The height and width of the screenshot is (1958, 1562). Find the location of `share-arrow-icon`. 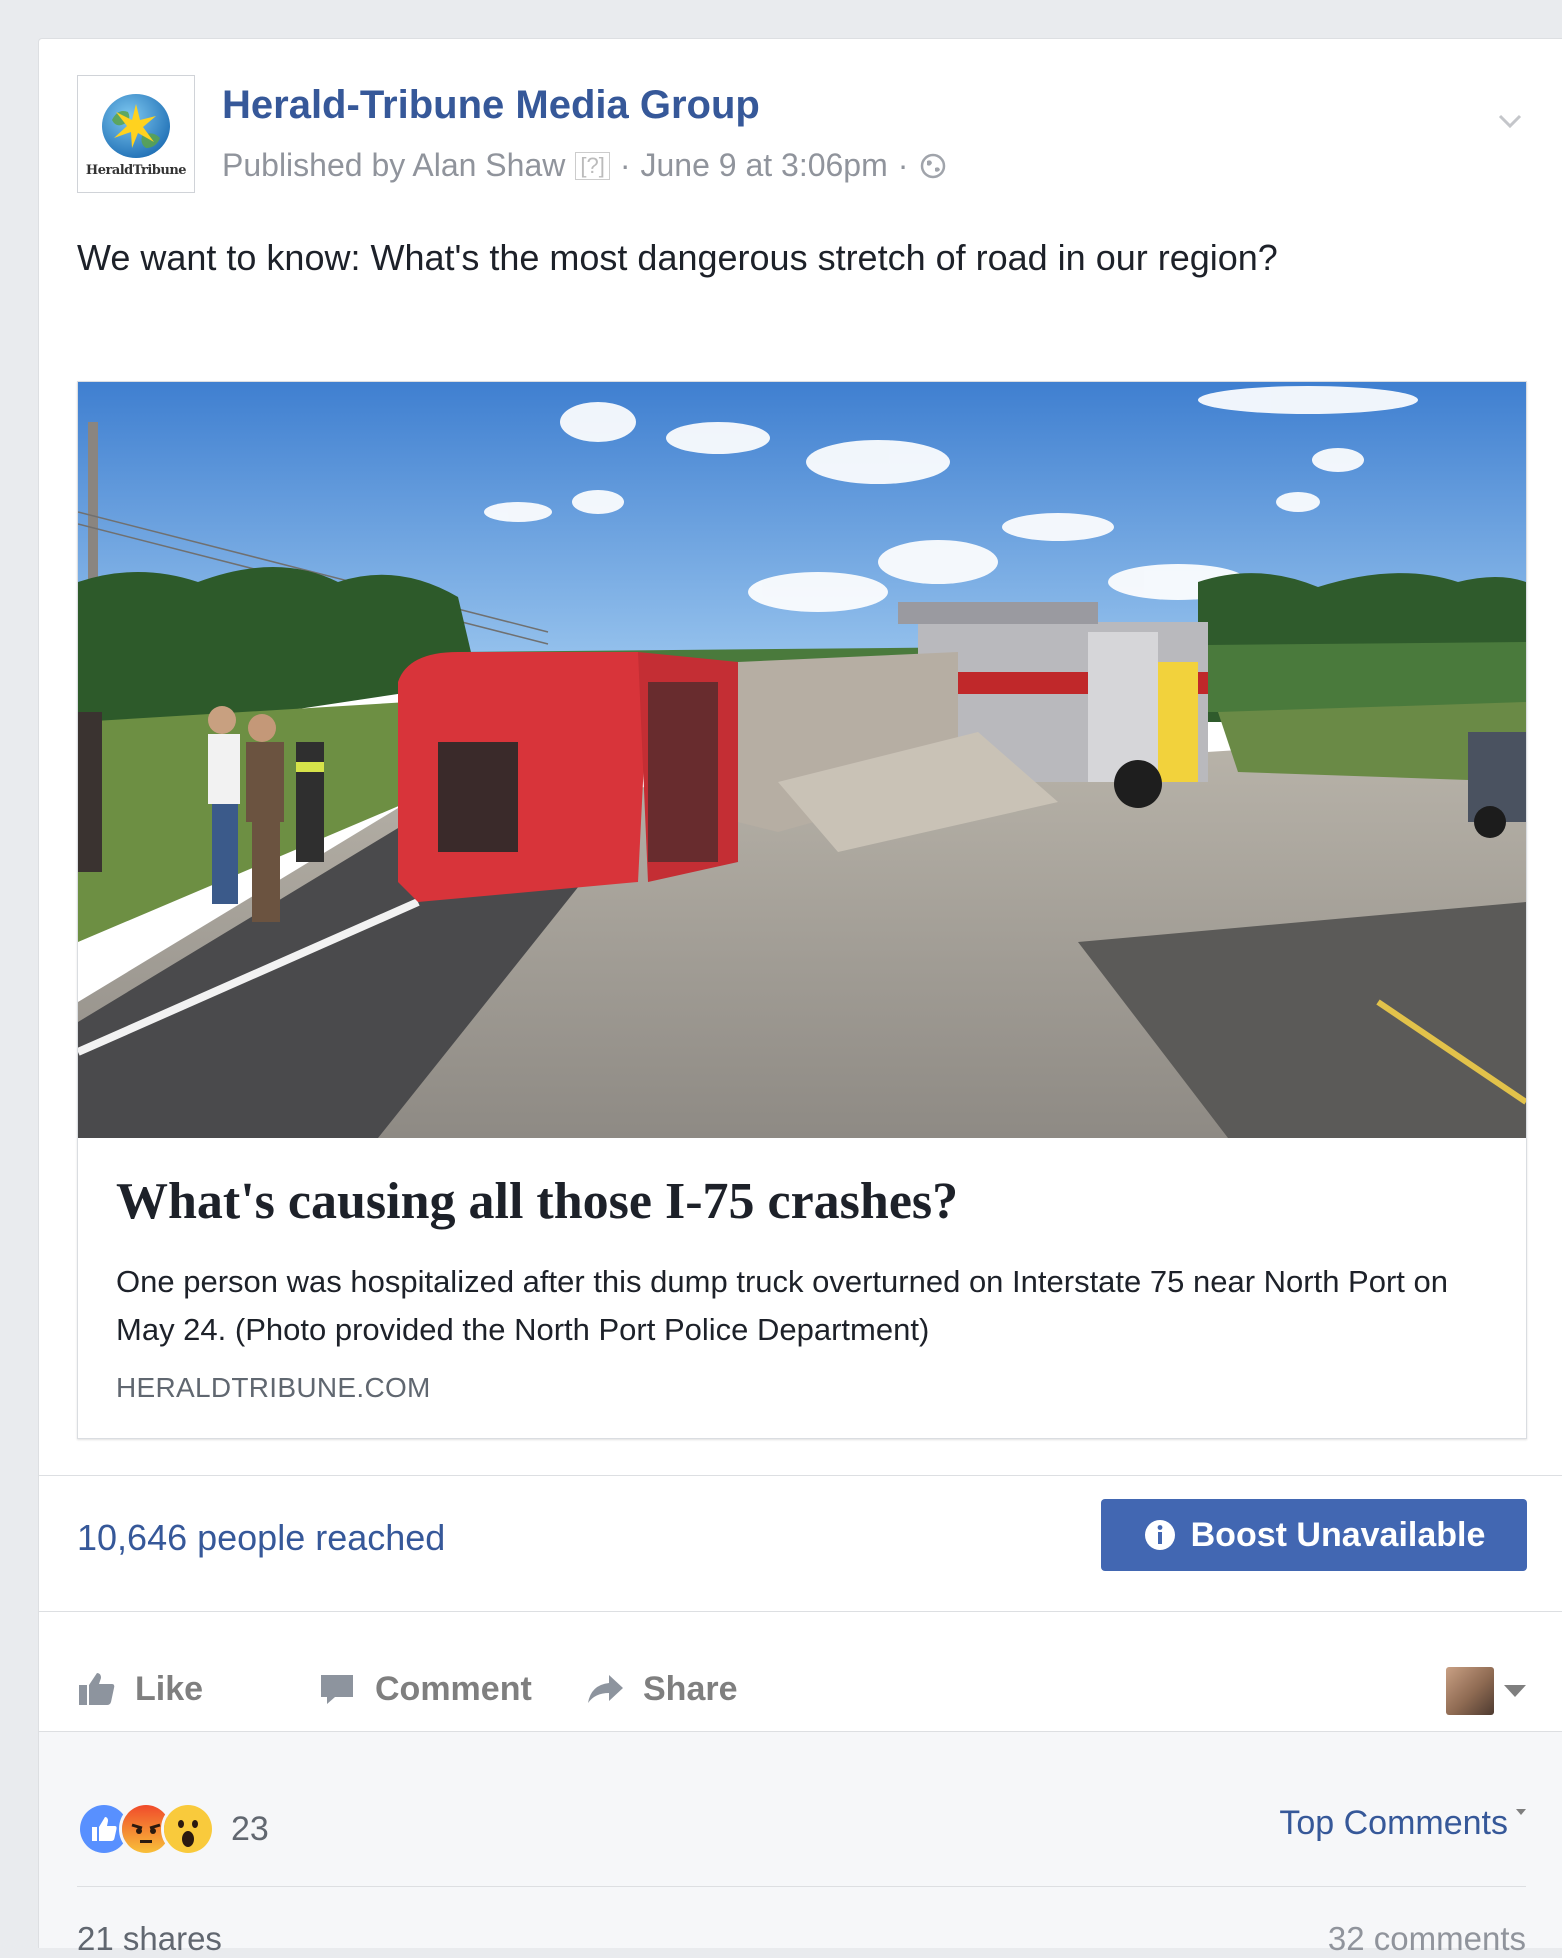

share-arrow-icon is located at coordinates (605, 1689).